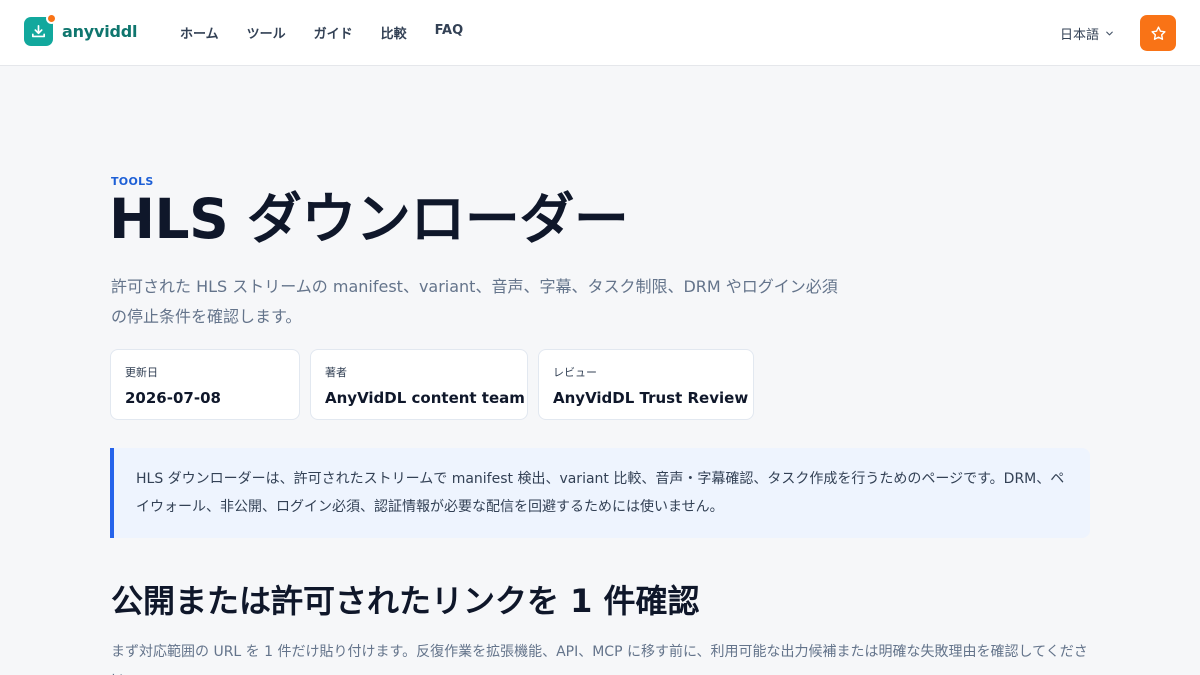 The height and width of the screenshot is (675, 1200). Describe the element at coordinates (100, 31) in the screenshot. I see `brand-name: anyviddl` at that location.